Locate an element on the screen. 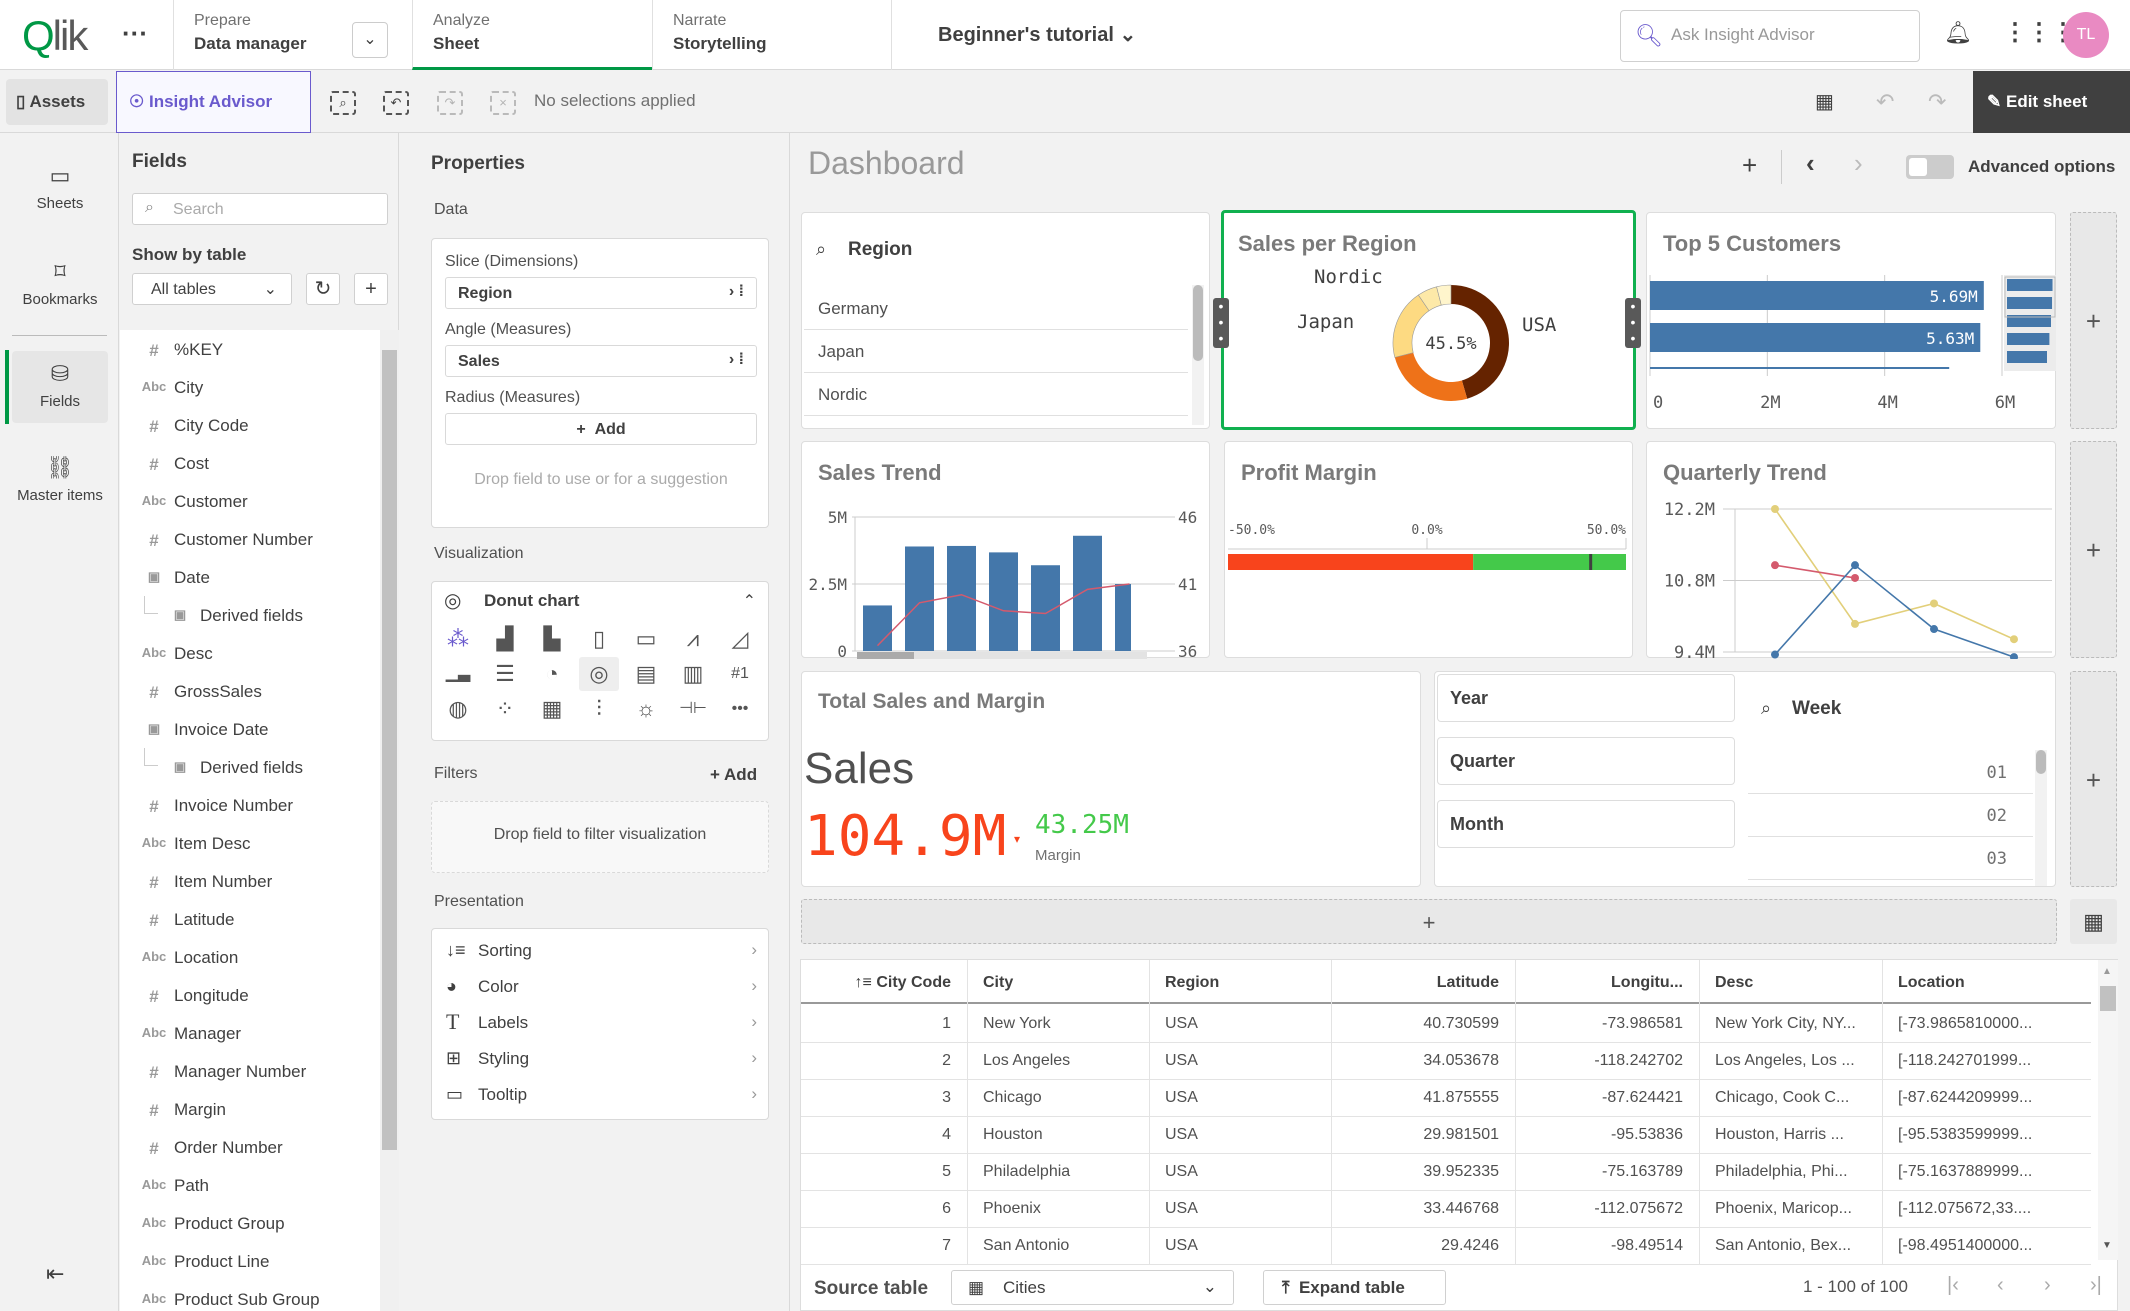  insight-advisor-button: ☉ Insight Advisor is located at coordinates (213, 102).